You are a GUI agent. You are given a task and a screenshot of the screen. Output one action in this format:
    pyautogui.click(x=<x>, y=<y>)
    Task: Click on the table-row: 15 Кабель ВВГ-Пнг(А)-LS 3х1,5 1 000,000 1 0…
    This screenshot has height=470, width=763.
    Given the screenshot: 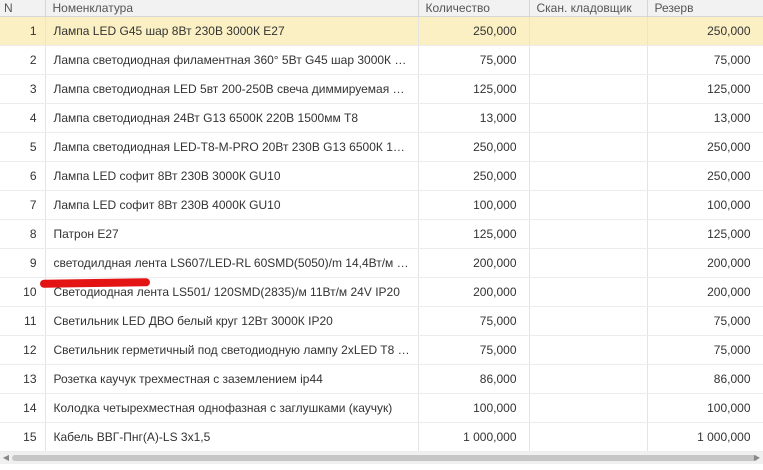 What is the action you would take?
    pyautogui.click(x=381, y=437)
    